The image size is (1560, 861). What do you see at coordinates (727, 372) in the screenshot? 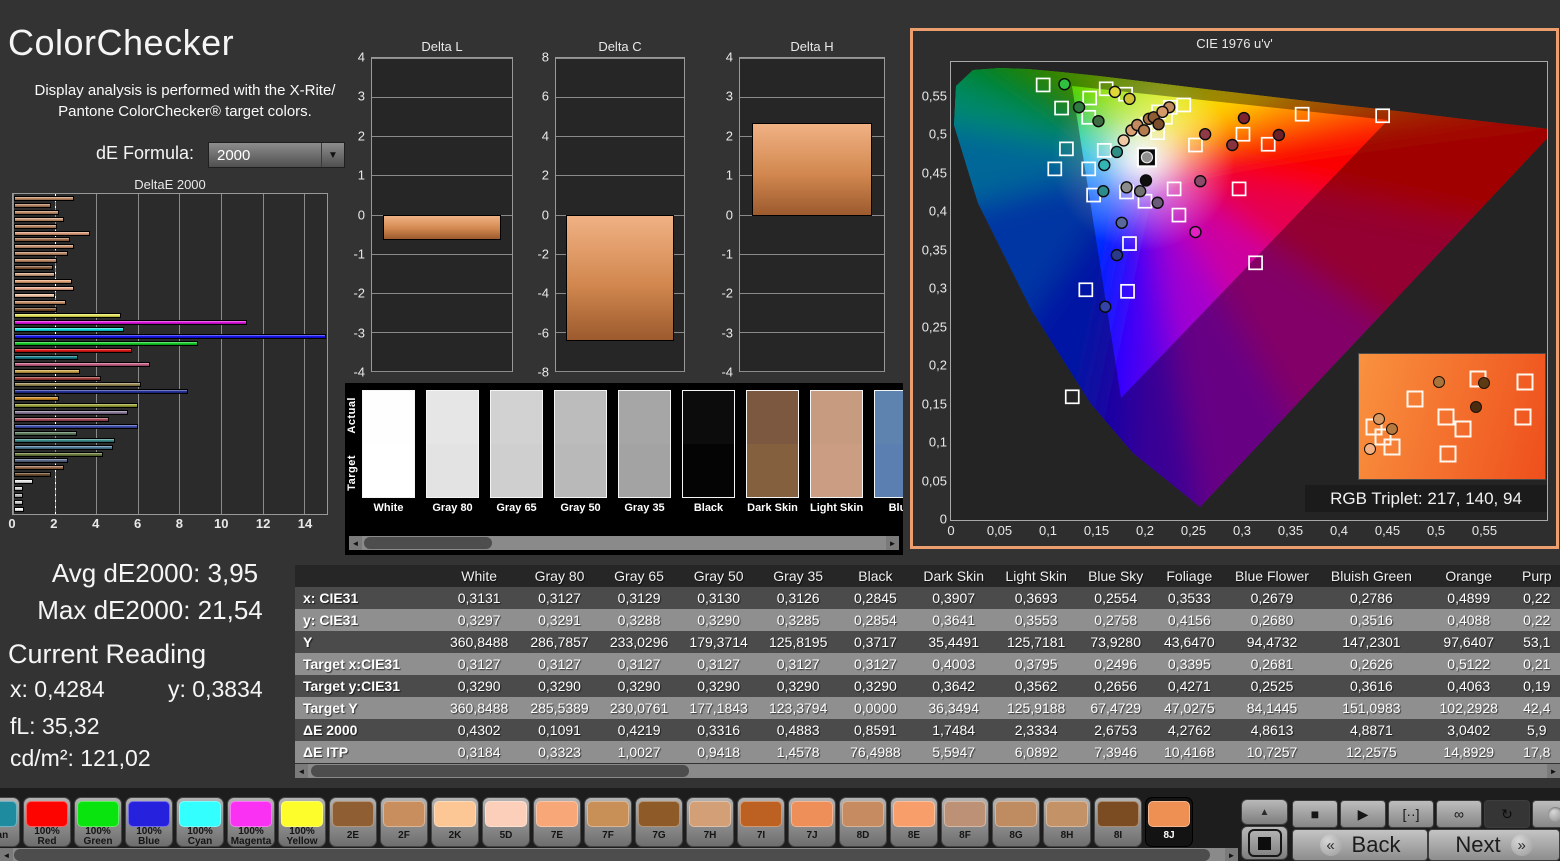
I see `y-tick-label: -4` at bounding box center [727, 372].